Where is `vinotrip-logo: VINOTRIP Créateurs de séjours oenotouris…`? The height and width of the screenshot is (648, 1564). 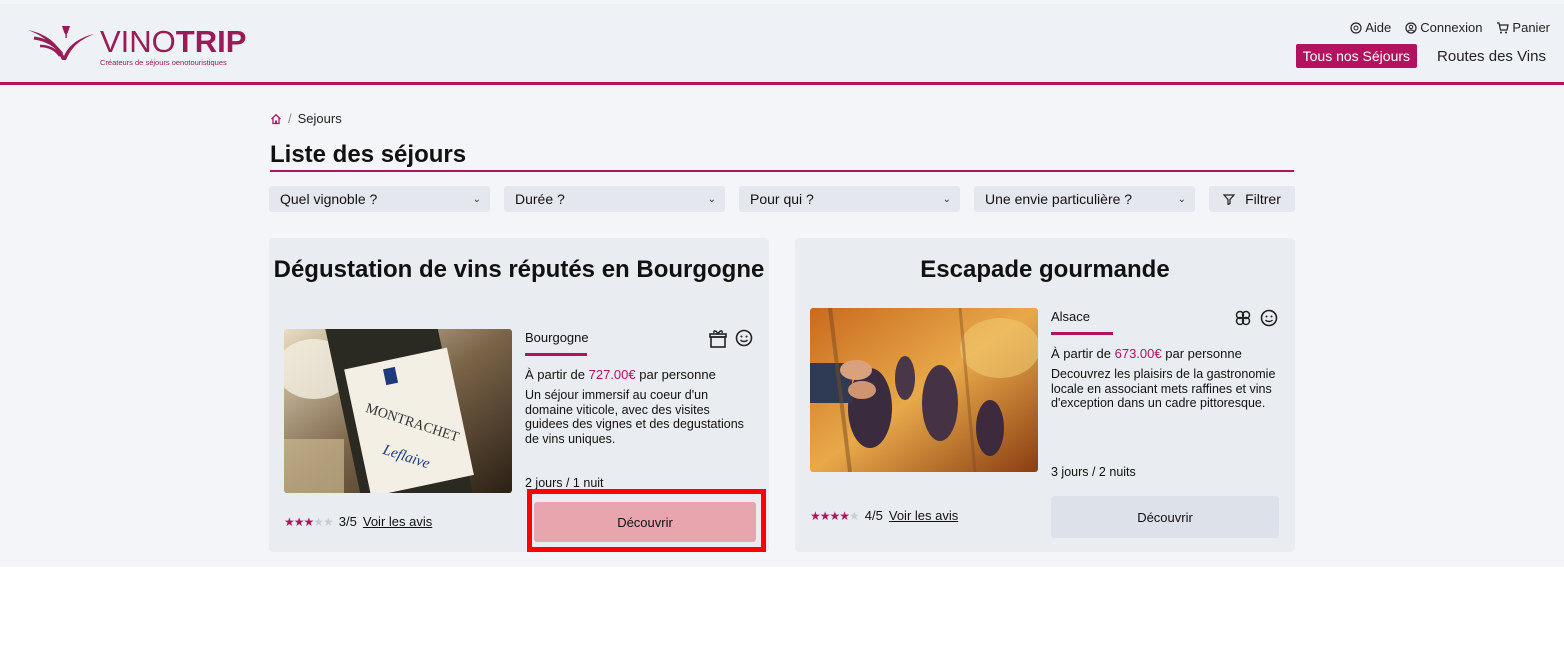
vinotrip-logo: VINOTRIP Créateurs de séjours oenotouris… is located at coordinates (146, 46).